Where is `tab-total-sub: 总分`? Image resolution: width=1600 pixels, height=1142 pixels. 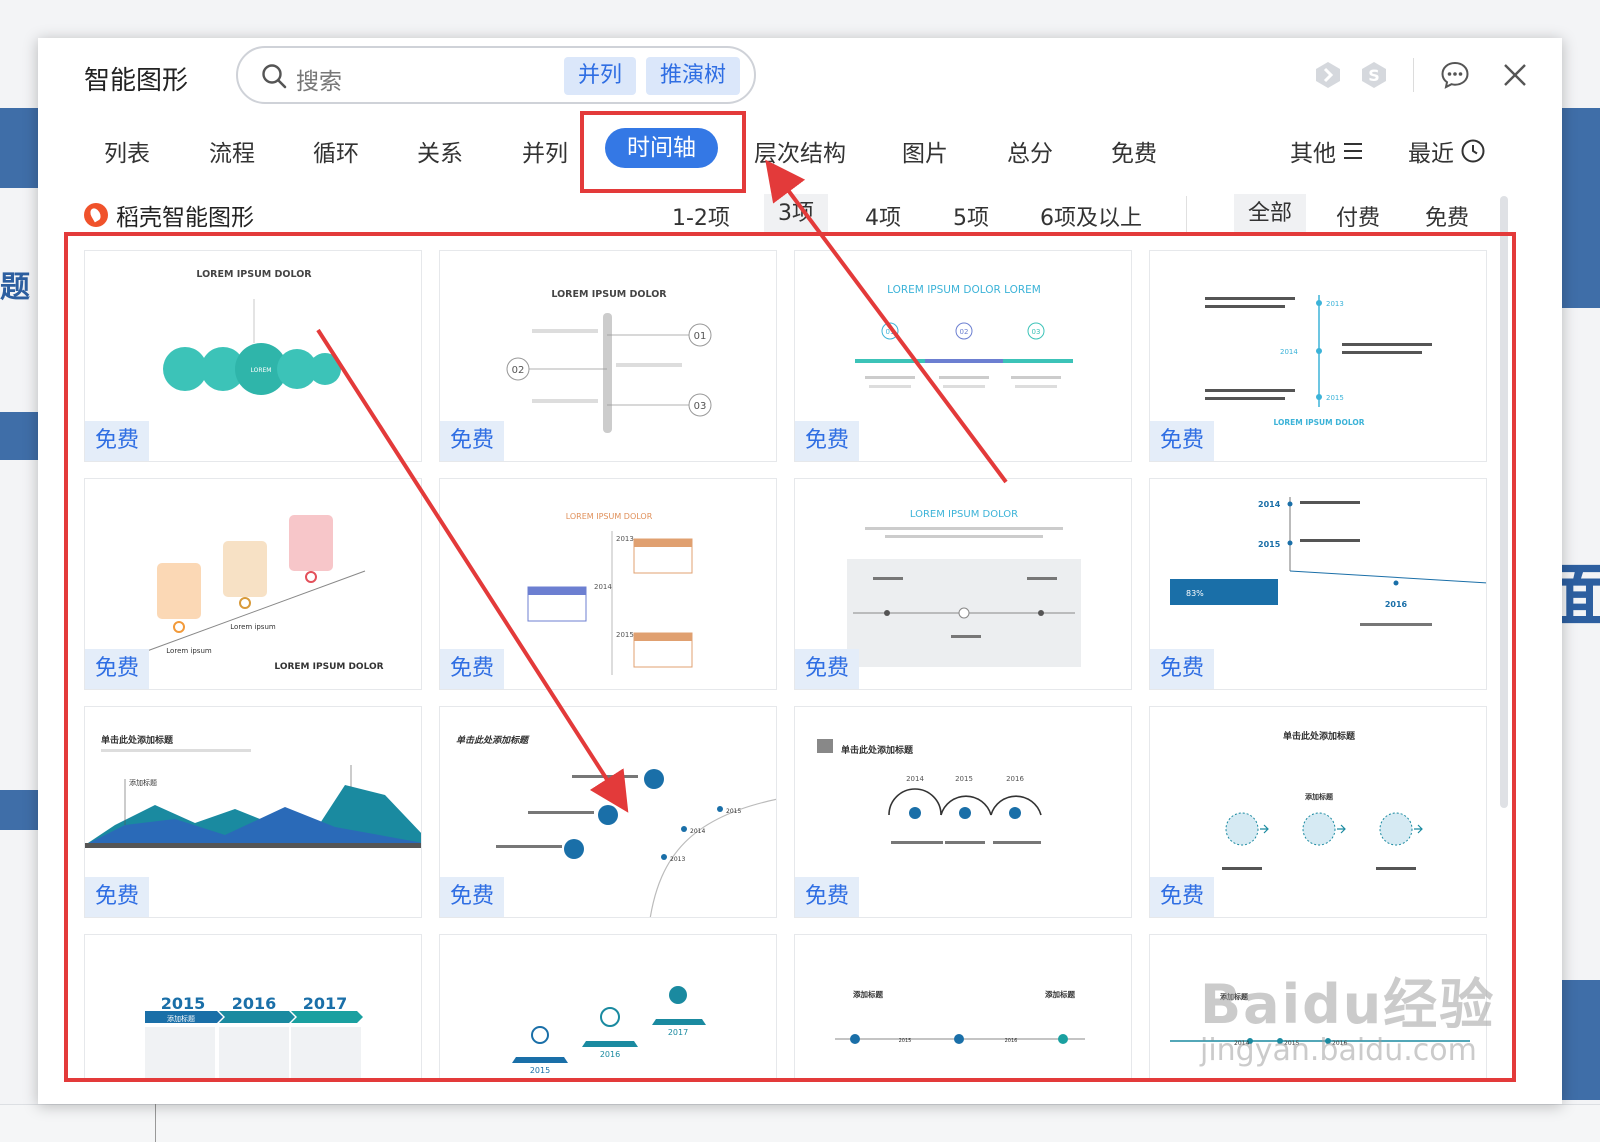
tab-total-sub: 总分 is located at coordinates (1030, 151).